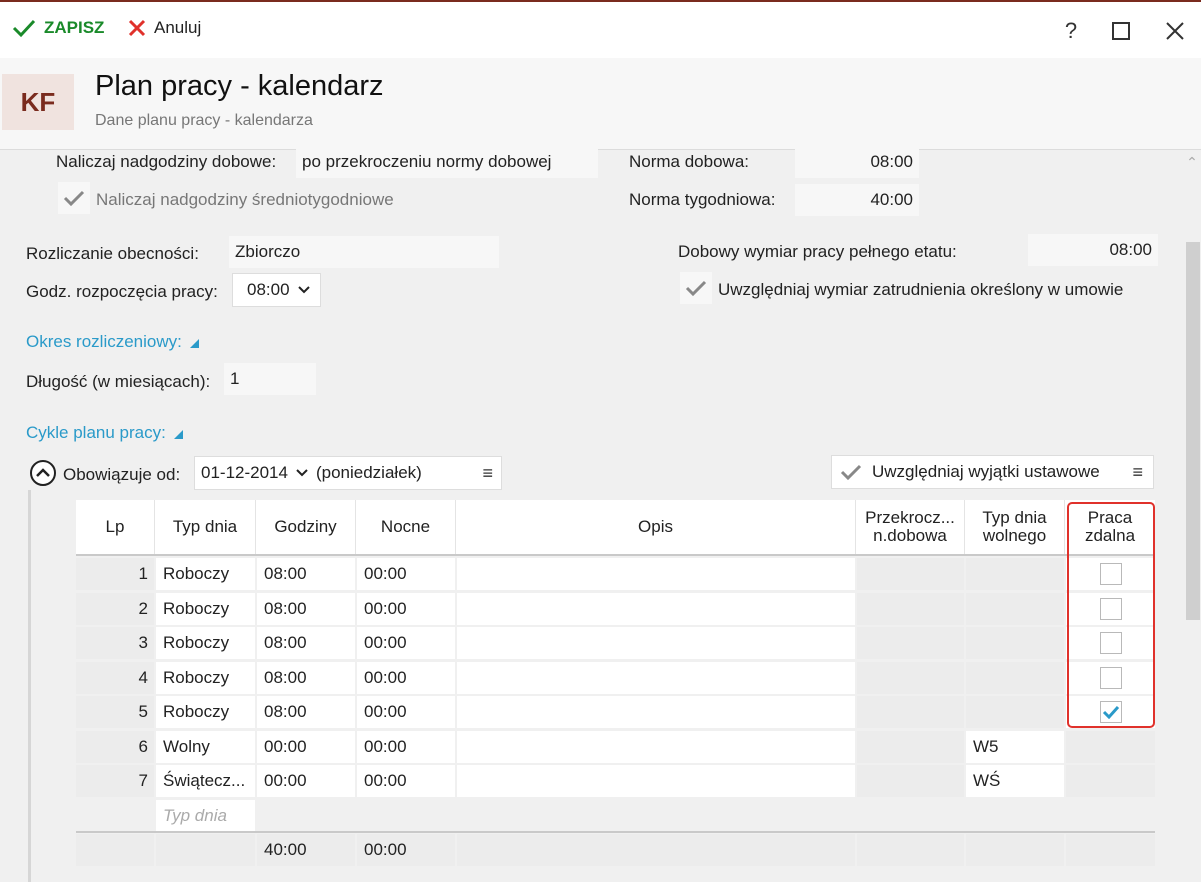 Image resolution: width=1201 pixels, height=882 pixels. Describe the element at coordinates (1014, 535) in the screenshot. I see `col-header-free-line2: wolnego` at that location.